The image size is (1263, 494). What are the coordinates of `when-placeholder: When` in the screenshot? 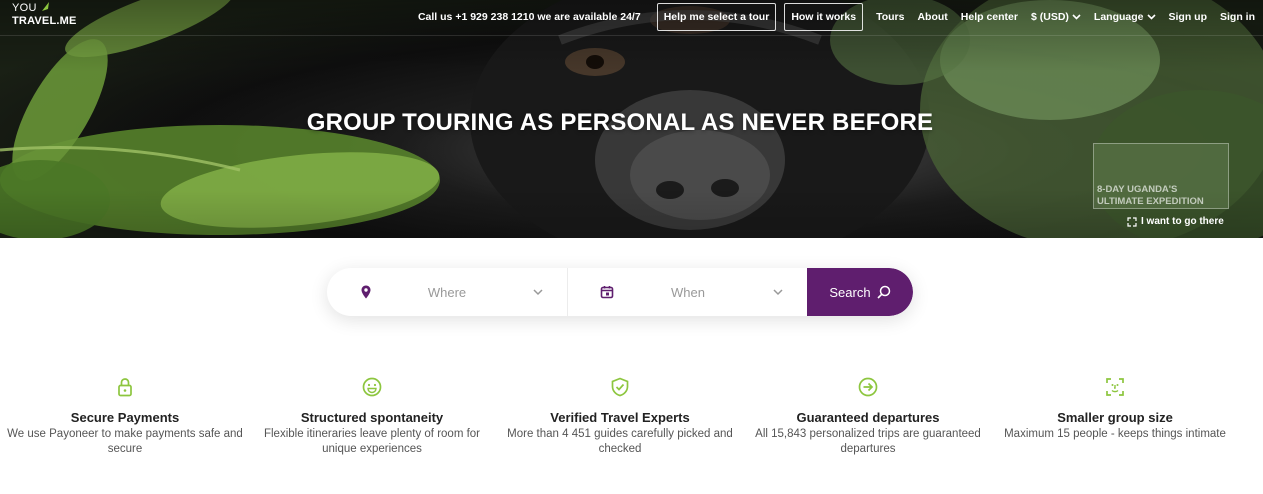 It's located at (688, 292).